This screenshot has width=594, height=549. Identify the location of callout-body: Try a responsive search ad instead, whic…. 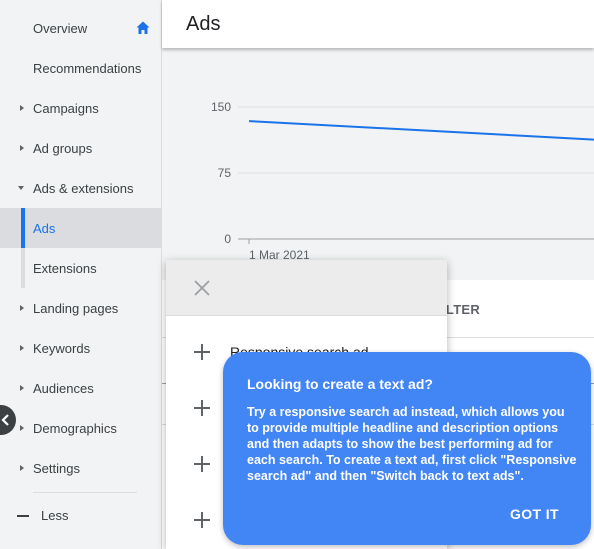
(412, 444).